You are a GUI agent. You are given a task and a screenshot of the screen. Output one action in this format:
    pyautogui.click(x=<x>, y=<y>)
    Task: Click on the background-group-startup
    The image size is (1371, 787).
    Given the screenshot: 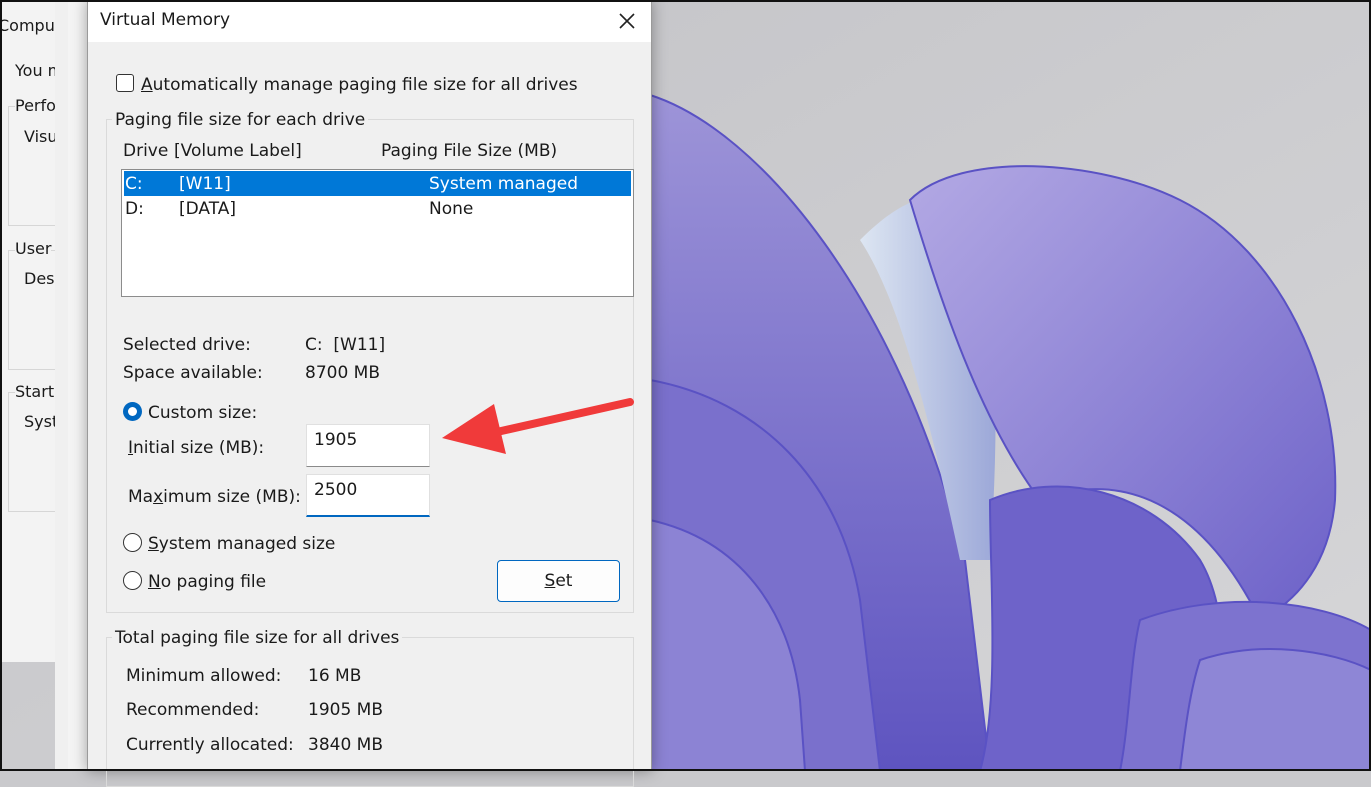 What is the action you would take?
    pyautogui.click(x=34, y=452)
    